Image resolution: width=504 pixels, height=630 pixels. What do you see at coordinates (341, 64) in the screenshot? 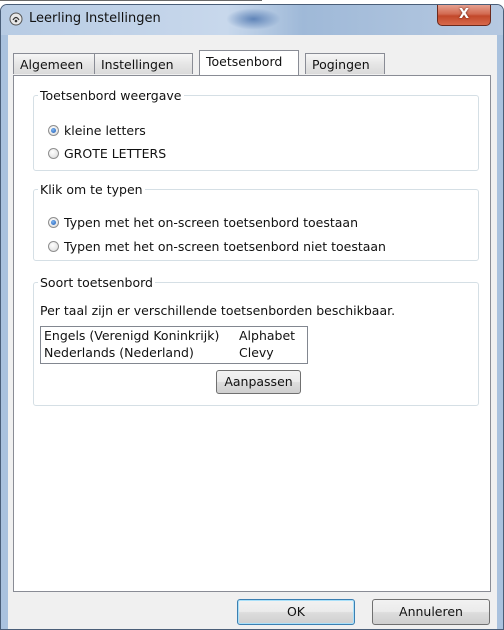
I see `tab-label: Pogingen` at bounding box center [341, 64].